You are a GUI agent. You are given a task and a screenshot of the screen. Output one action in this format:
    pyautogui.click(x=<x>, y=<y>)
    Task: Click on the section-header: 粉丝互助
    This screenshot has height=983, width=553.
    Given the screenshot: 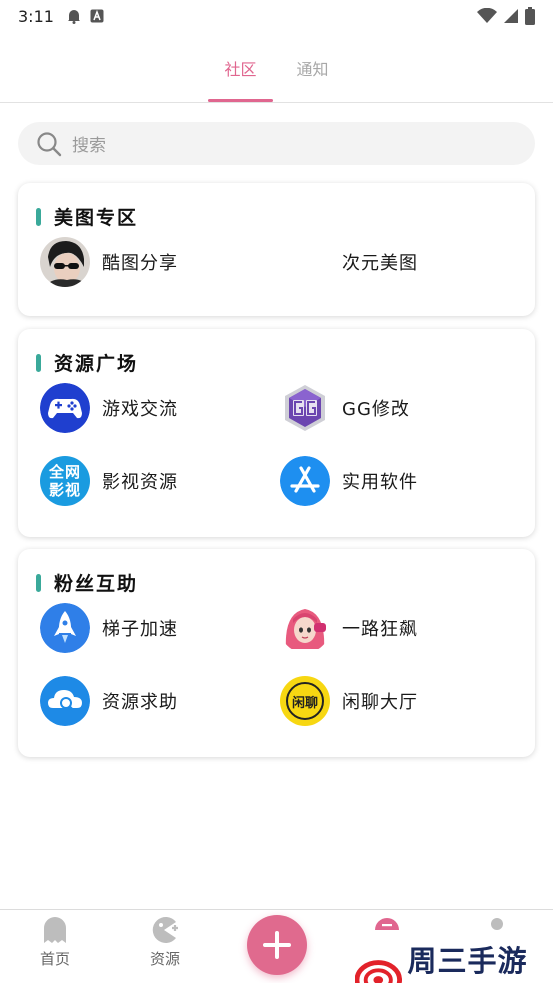 What is the action you would take?
    pyautogui.click(x=87, y=582)
    